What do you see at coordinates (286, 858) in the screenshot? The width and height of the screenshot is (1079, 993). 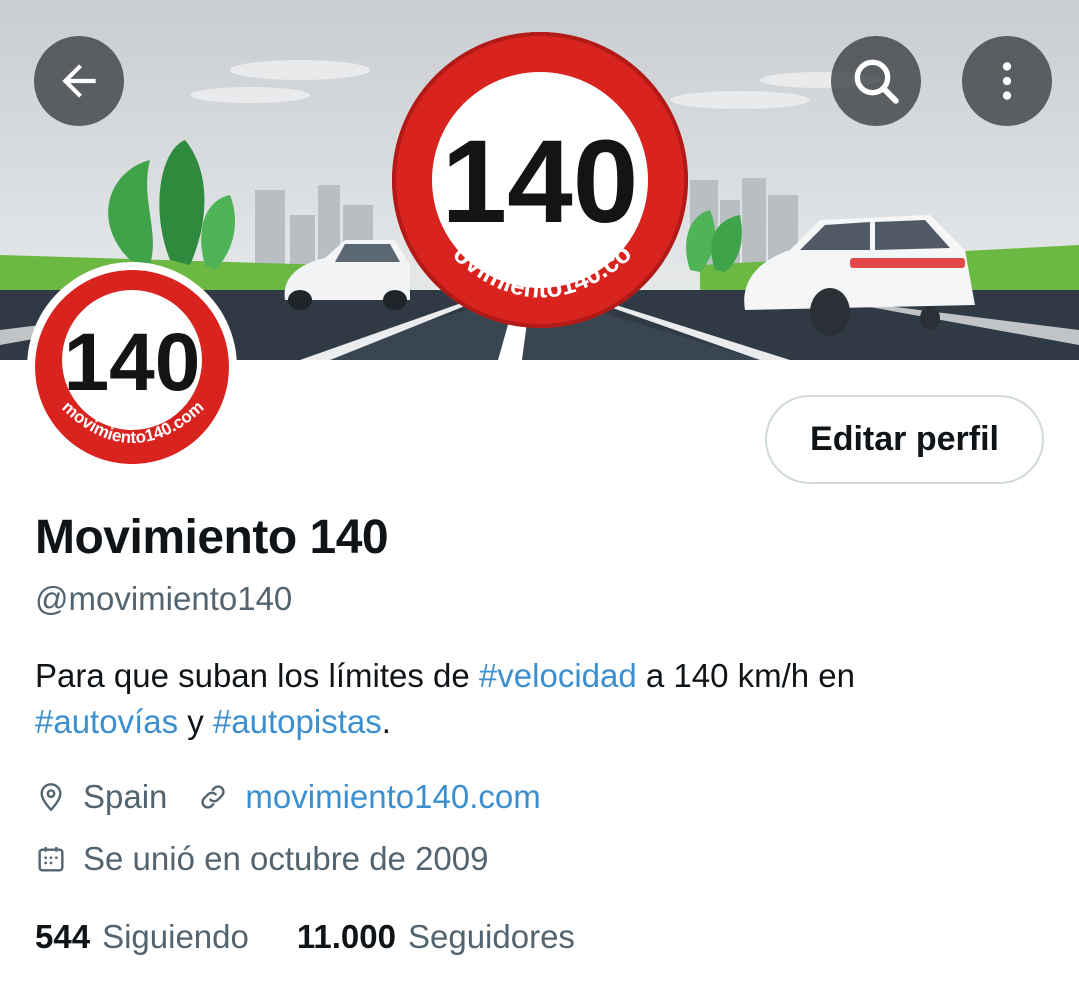 I see `profile-joined-date: Se unió en octubre de 2009` at bounding box center [286, 858].